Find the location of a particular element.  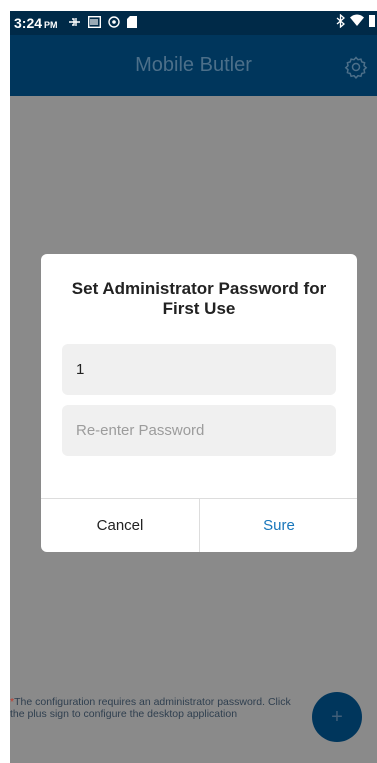

settings-button is located at coordinates (356, 67).